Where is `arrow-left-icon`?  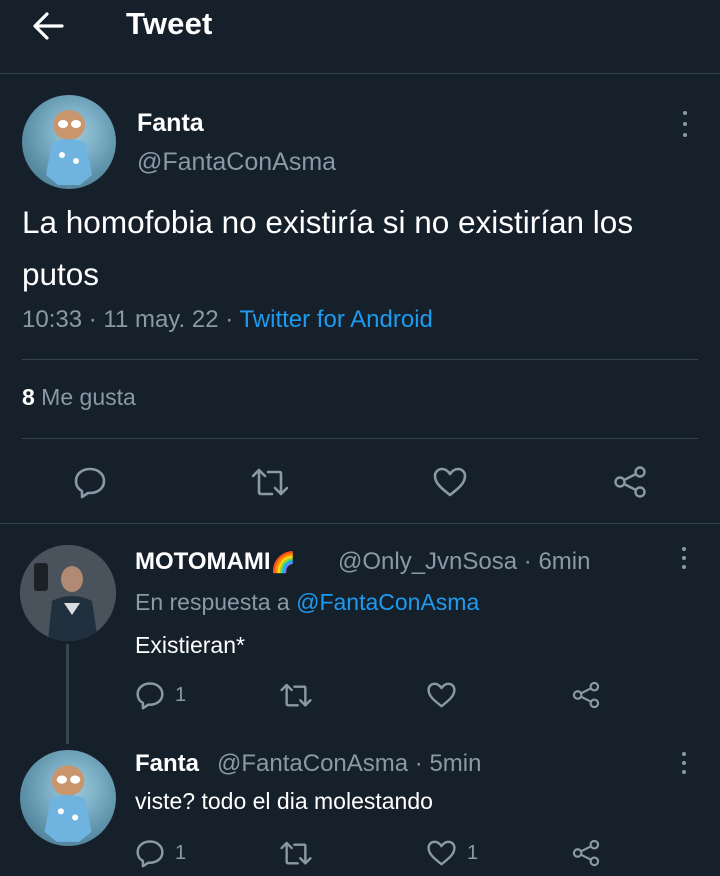 arrow-left-icon is located at coordinates (48, 26).